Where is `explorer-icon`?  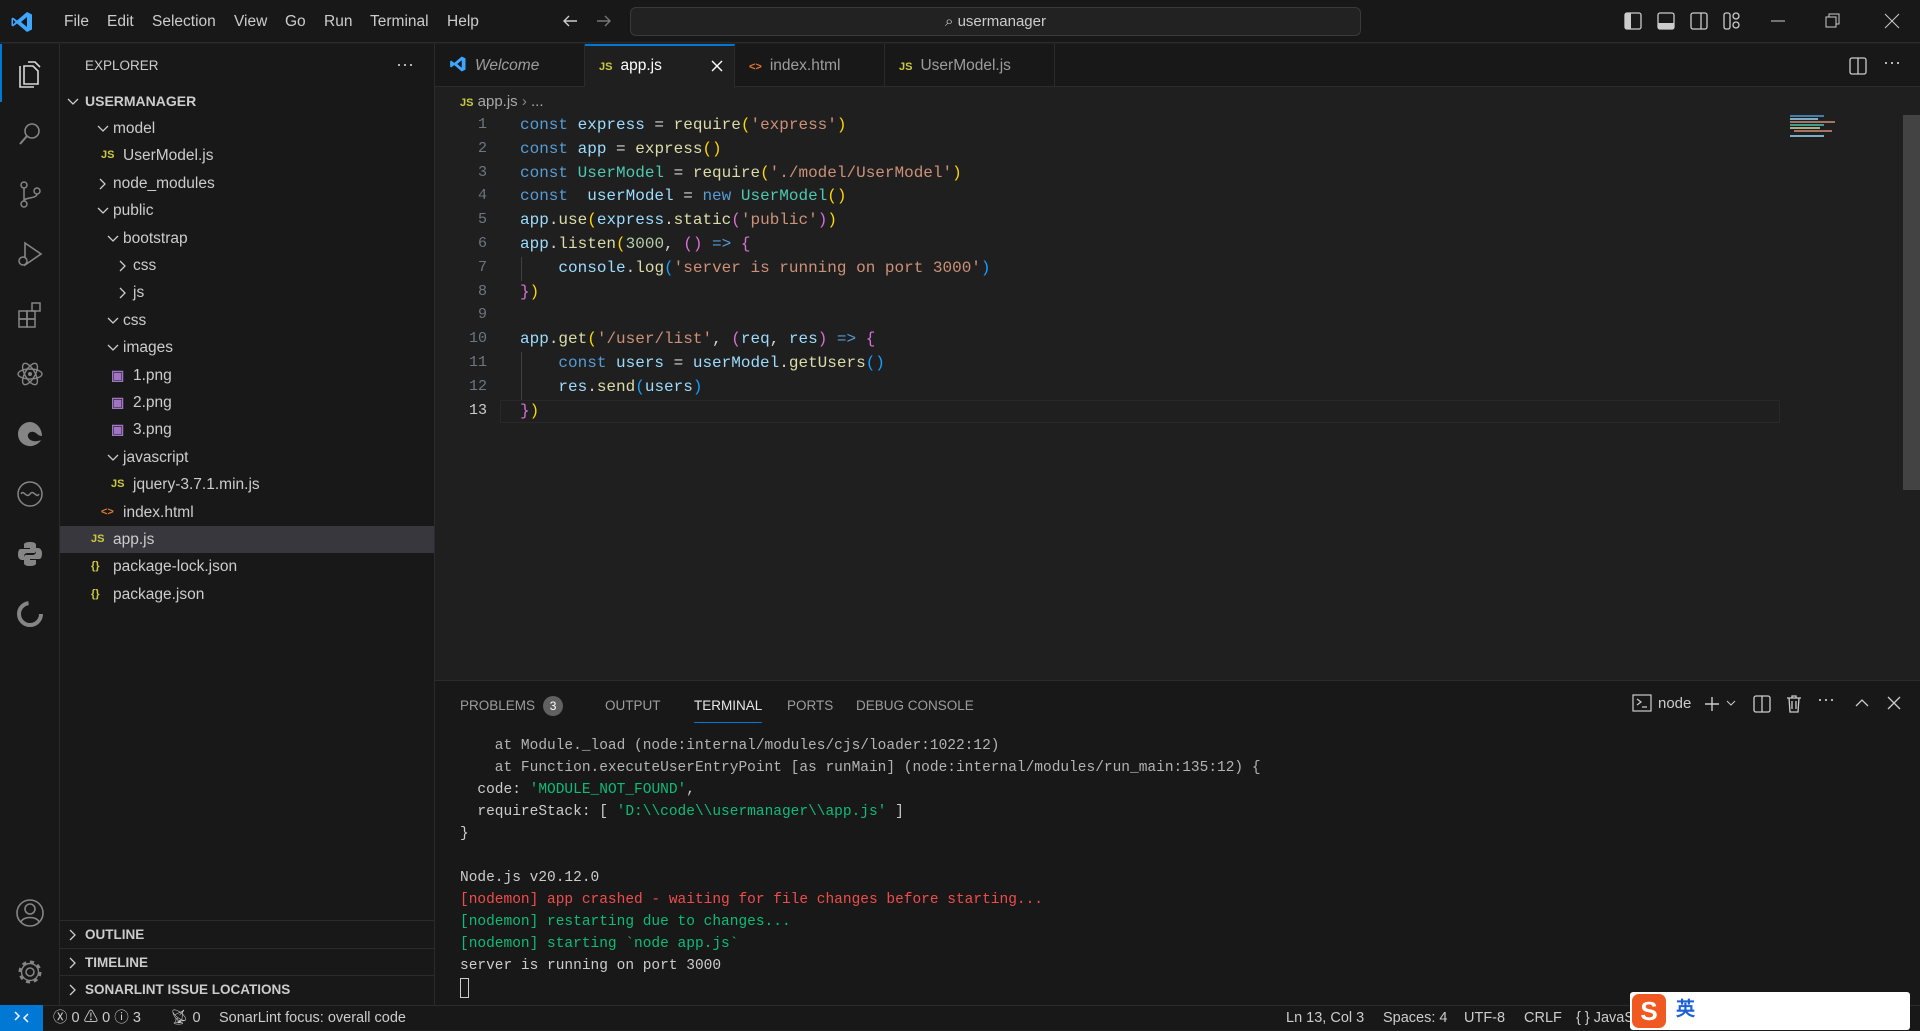
explorer-icon is located at coordinates (30, 74).